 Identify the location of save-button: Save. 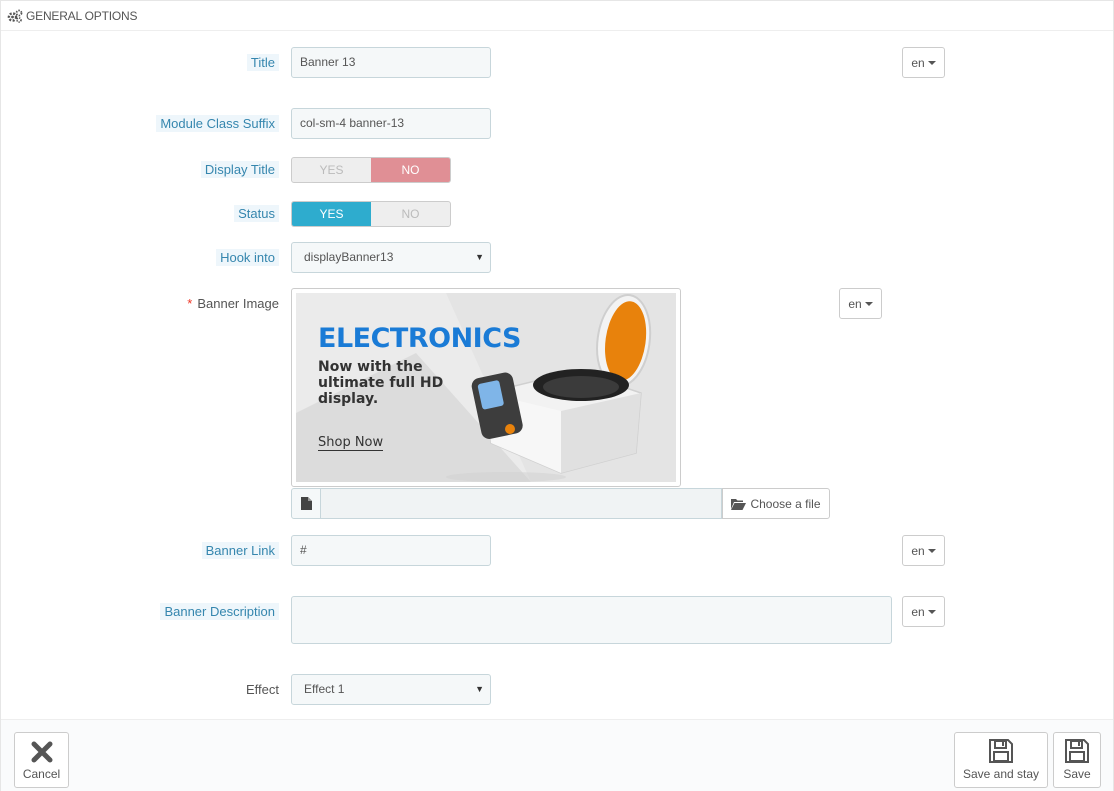
(1077, 760).